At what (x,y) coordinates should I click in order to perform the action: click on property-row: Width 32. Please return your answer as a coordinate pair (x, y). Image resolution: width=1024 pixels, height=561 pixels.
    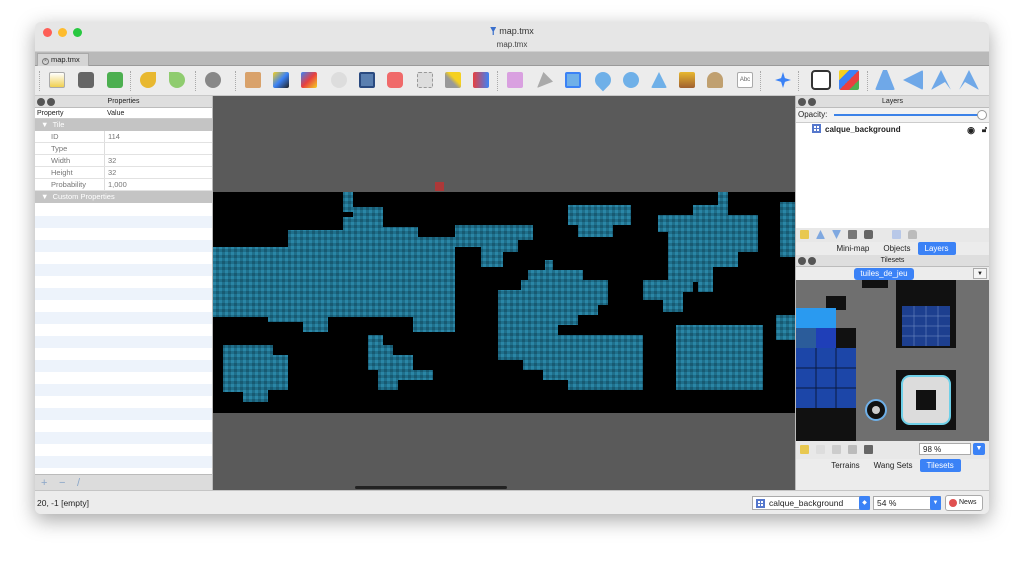
    Looking at the image, I should click on (123, 161).